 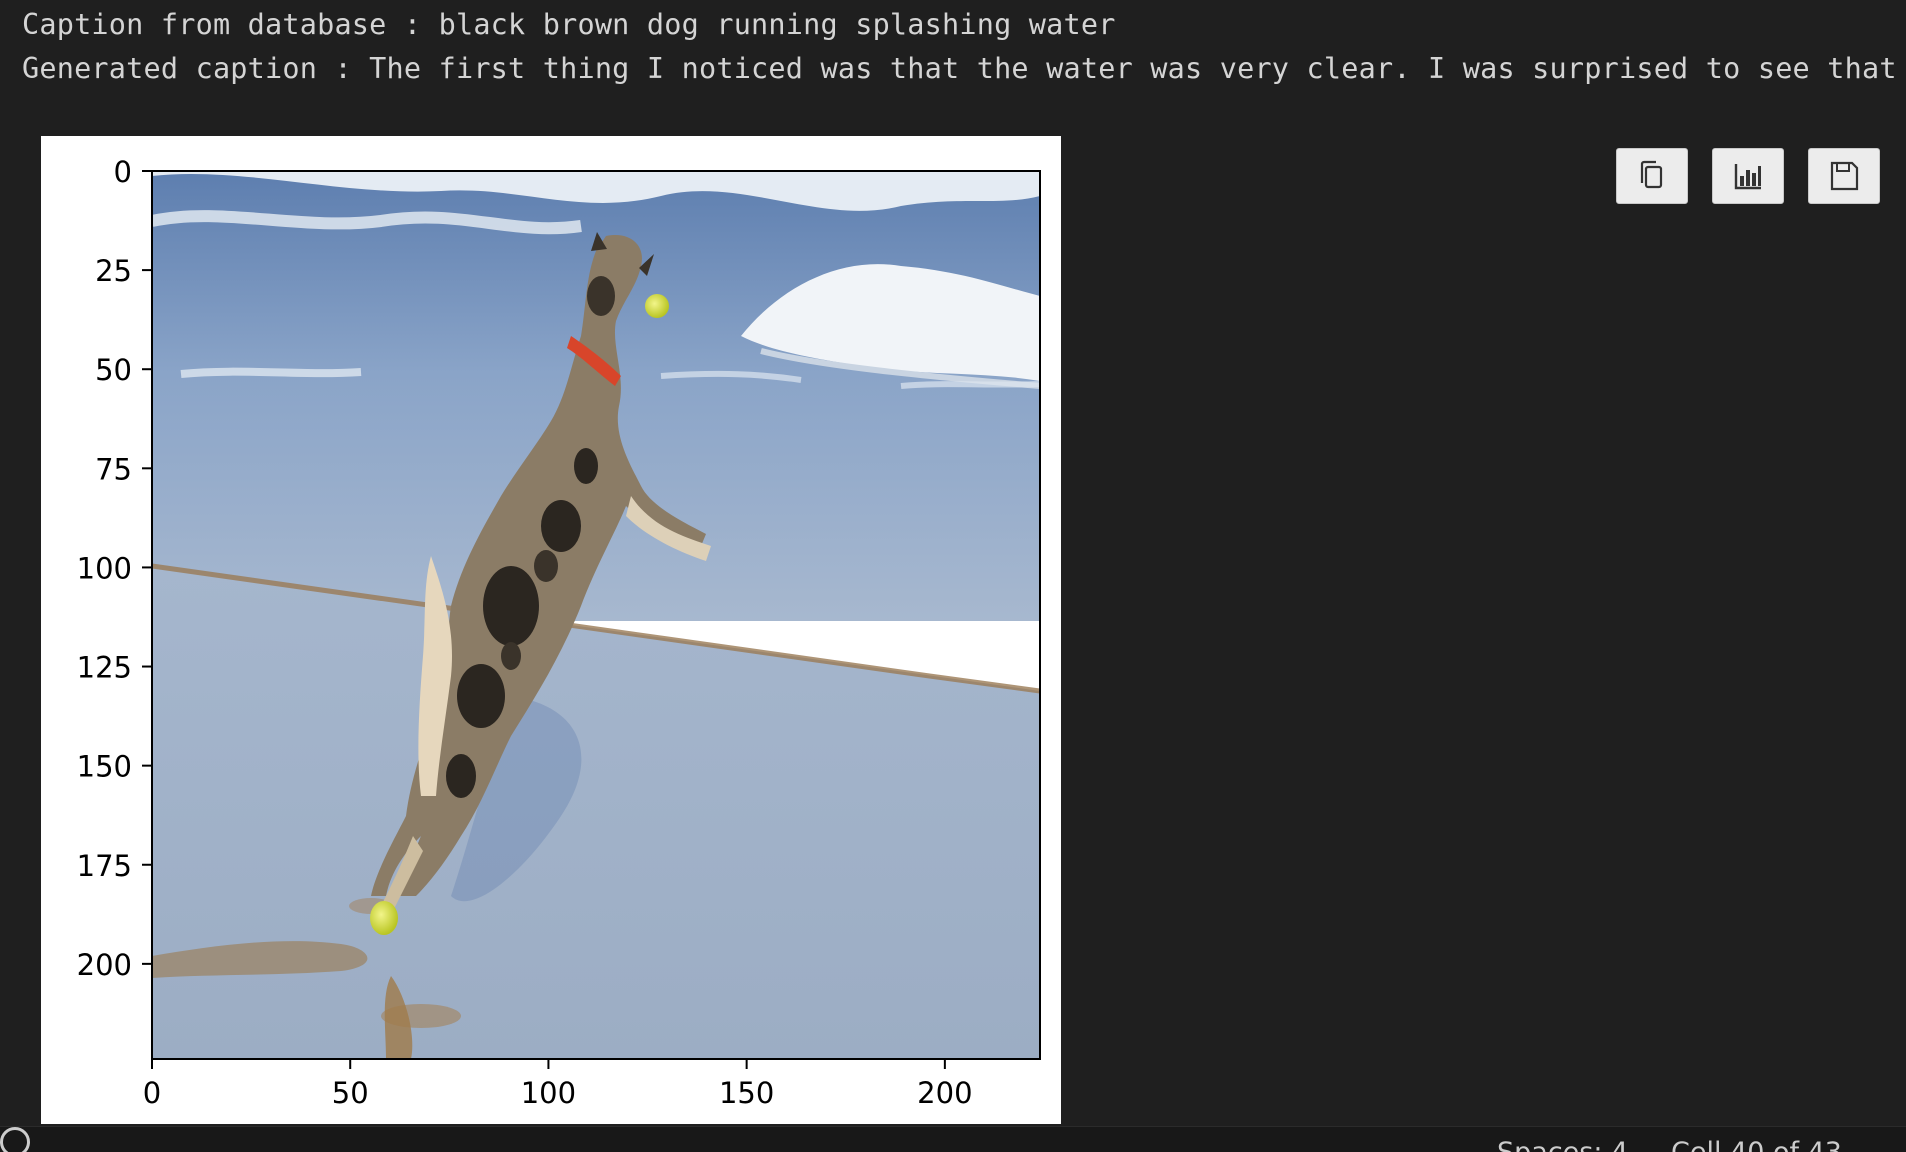 I want to click on indentation-status: Spaces: 4, so click(x=1562, y=1144).